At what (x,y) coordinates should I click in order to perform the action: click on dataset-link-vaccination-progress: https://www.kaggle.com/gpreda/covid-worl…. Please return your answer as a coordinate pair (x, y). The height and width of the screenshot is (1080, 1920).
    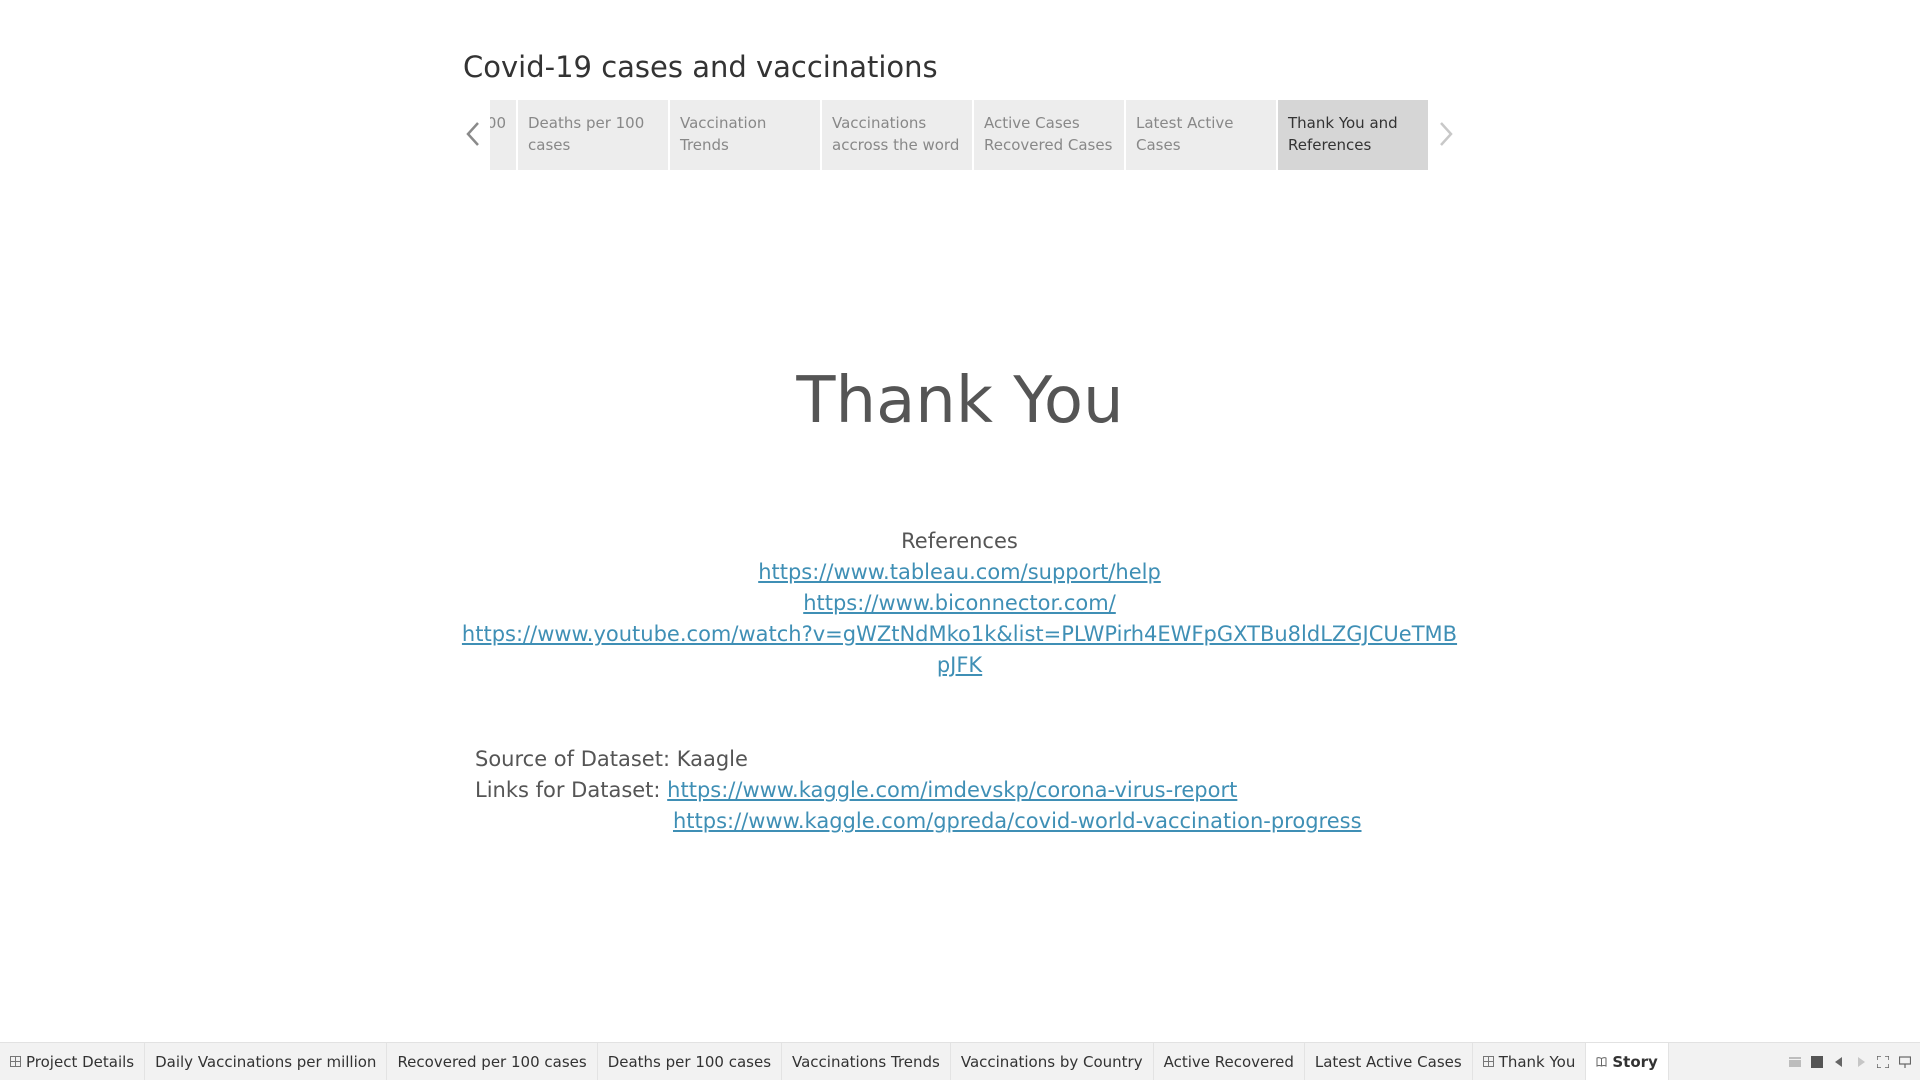
    Looking at the image, I should click on (1017, 821).